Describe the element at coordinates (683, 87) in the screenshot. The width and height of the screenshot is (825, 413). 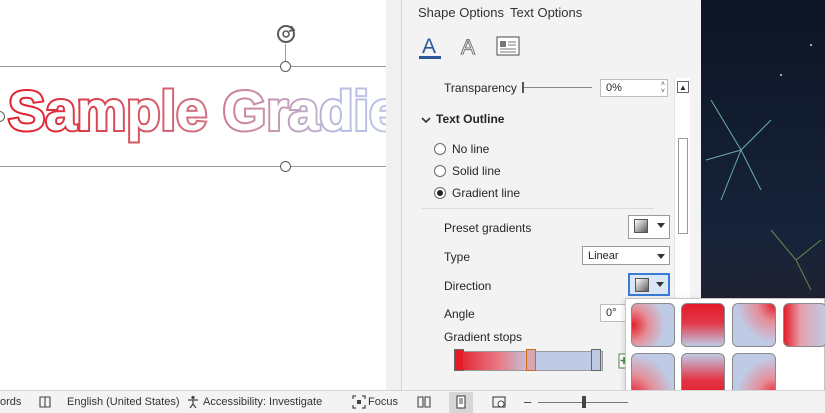
I see `scroll-up-arrow-icon: ▲` at that location.